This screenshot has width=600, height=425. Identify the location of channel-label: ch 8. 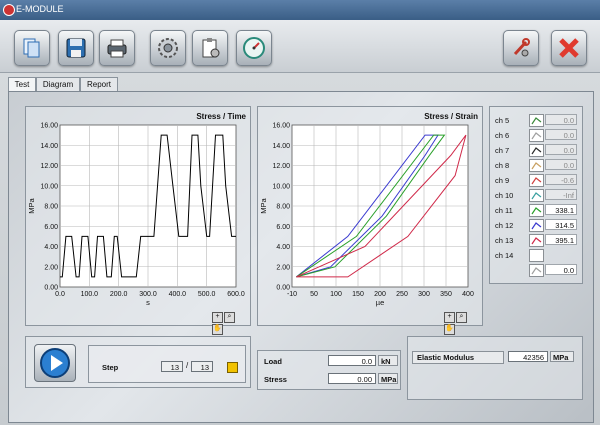
(502, 165).